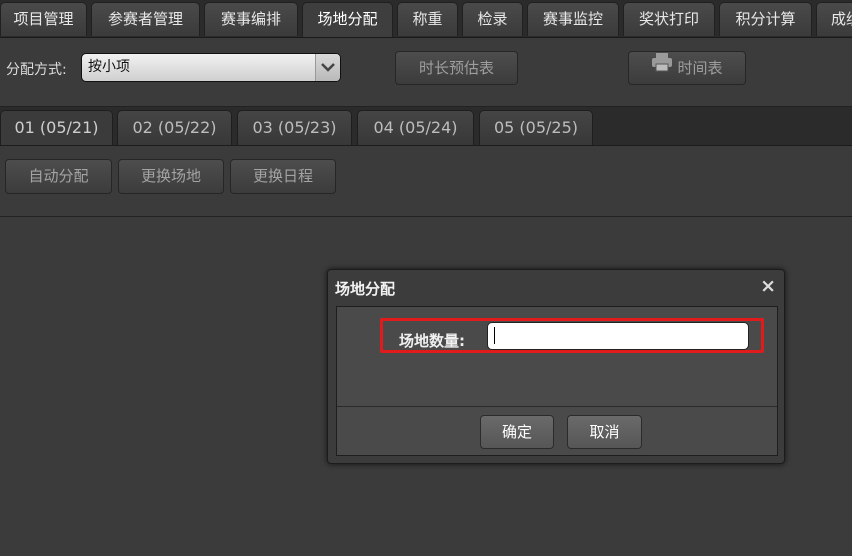  What do you see at coordinates (494, 335) in the screenshot?
I see `text-caret` at bounding box center [494, 335].